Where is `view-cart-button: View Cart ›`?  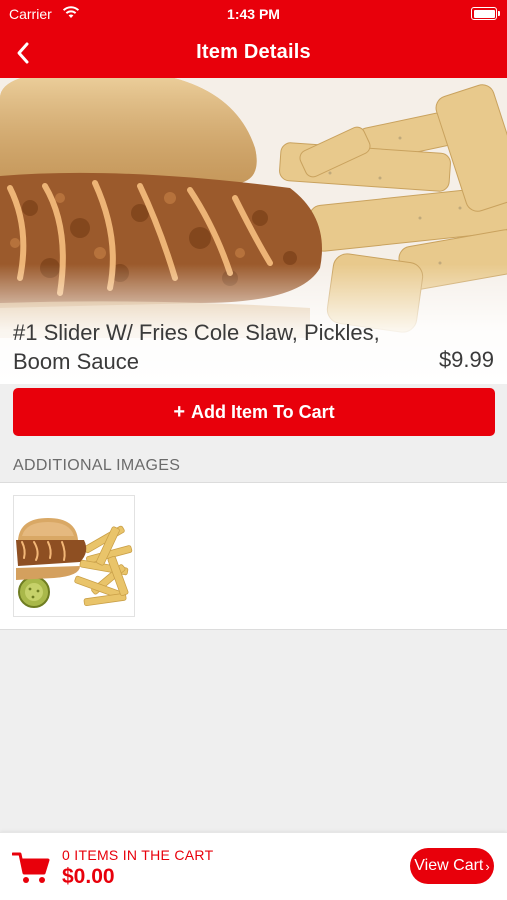 view-cart-button: View Cart › is located at coordinates (452, 866).